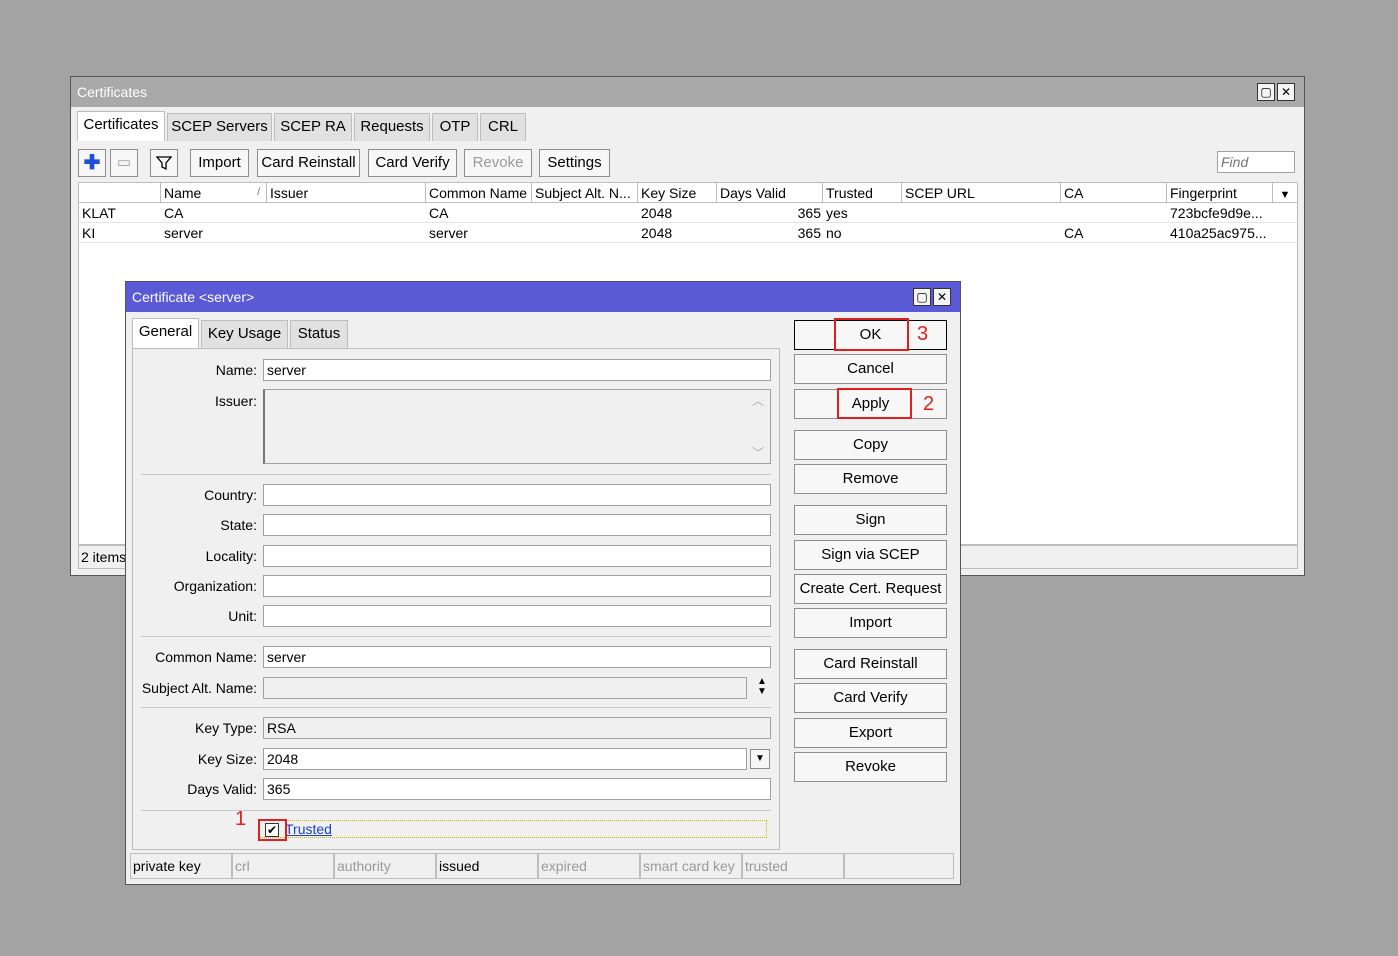  Describe the element at coordinates (455, 127) in the screenshot. I see `tab-otp: OTP` at that location.